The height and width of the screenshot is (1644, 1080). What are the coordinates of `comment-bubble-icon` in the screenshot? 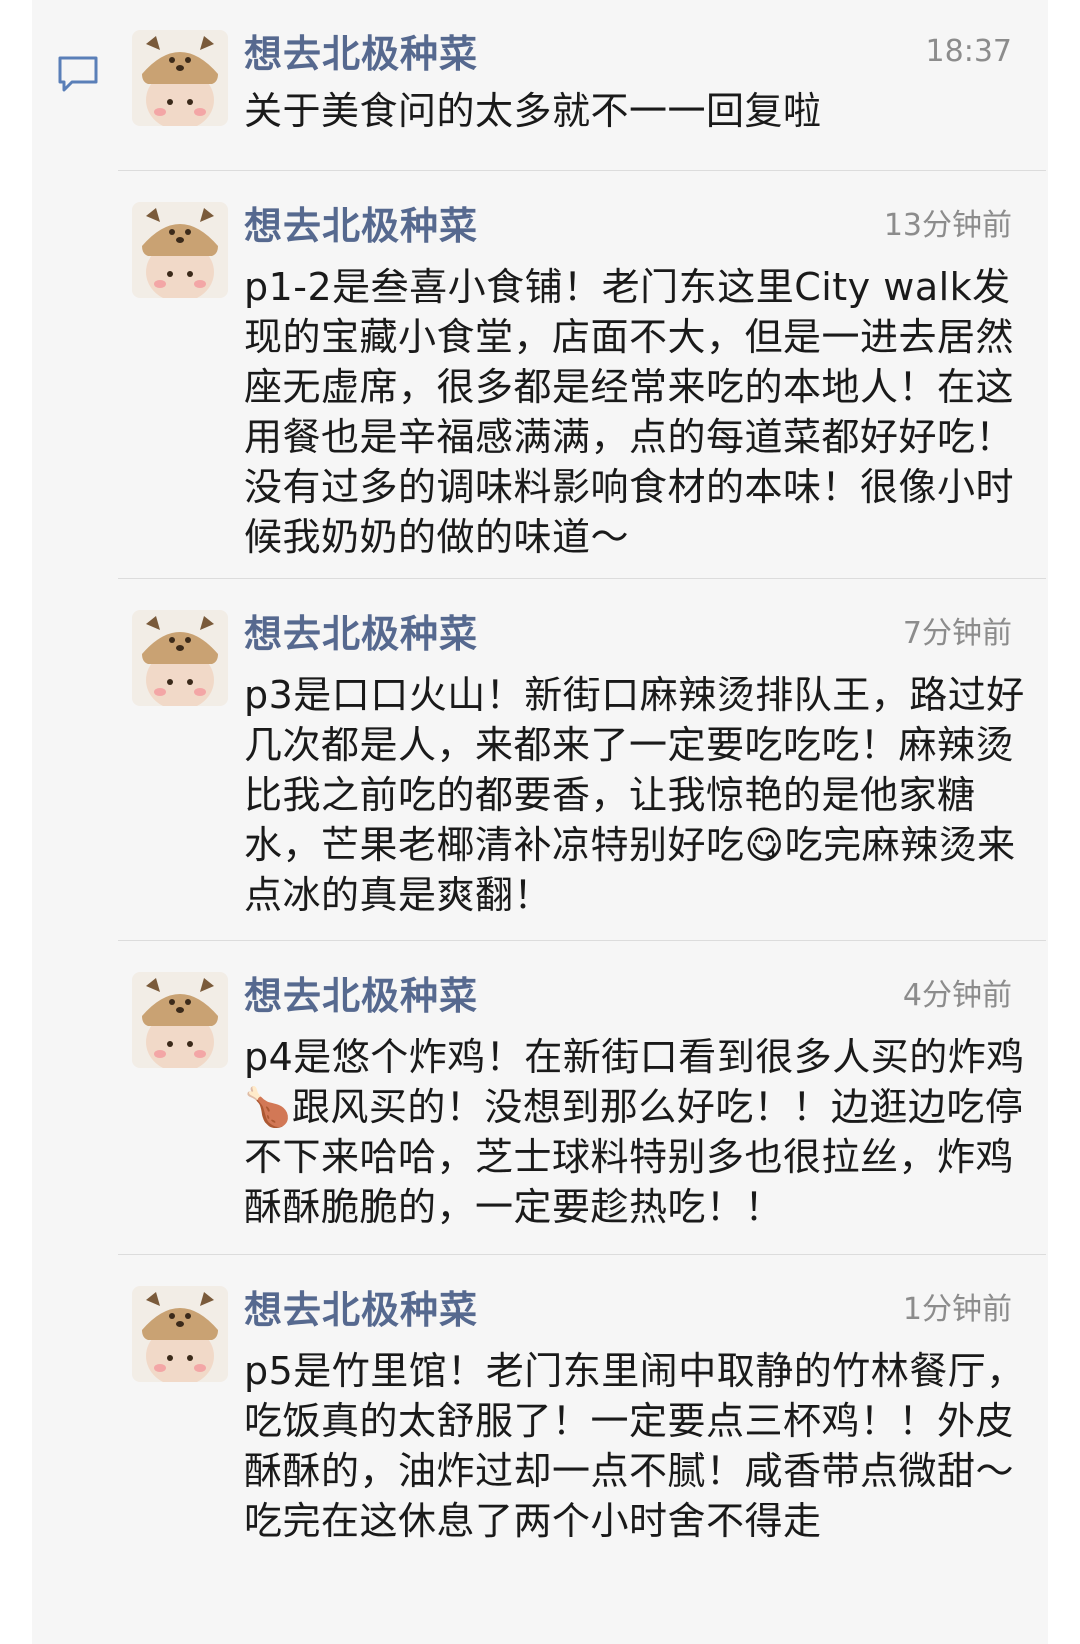 It's located at (78, 74).